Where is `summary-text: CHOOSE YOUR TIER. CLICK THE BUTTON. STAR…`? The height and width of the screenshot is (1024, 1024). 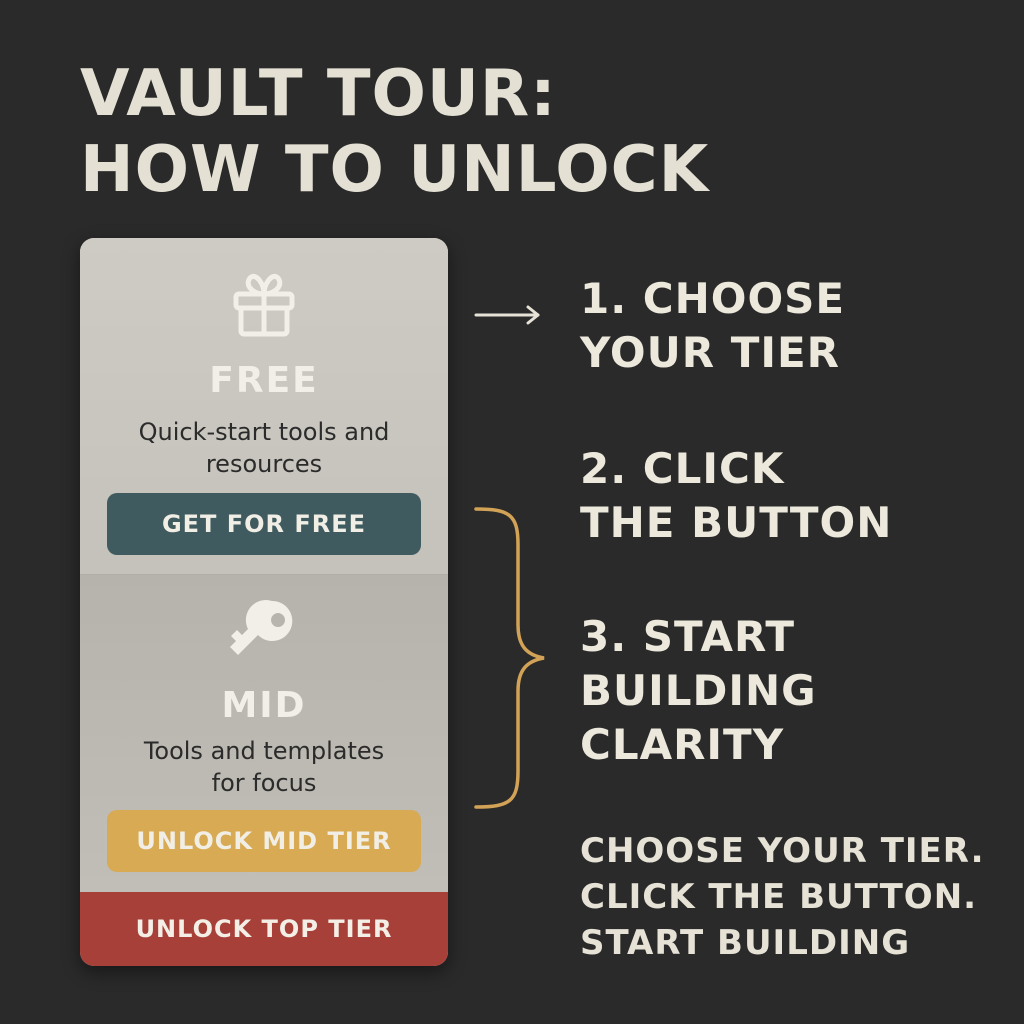
summary-text: CHOOSE YOUR TIER. CLICK THE BUTTON. STAR… is located at coordinates (782, 897).